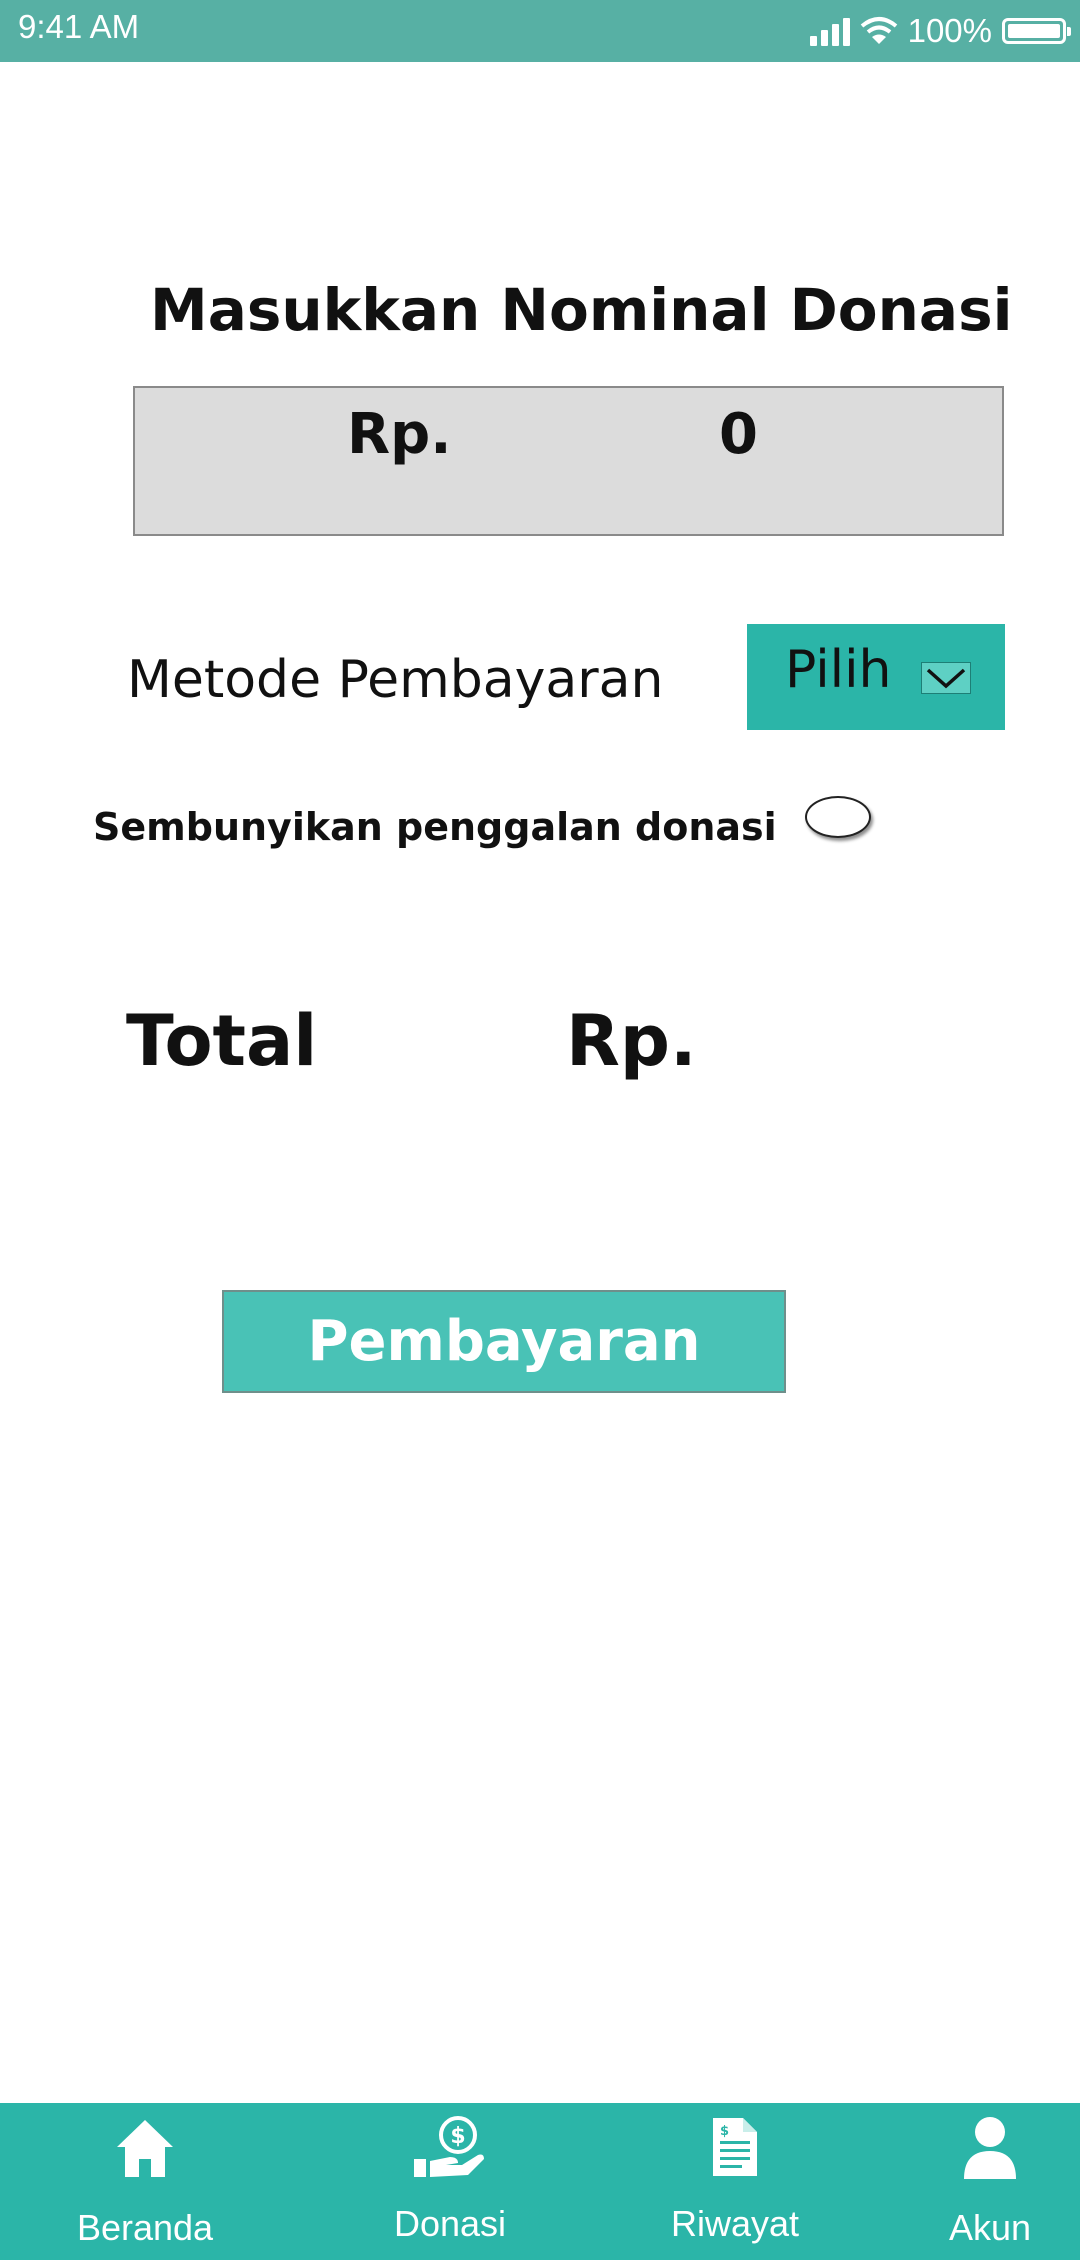  I want to click on nav-item-beranda: Beranda, so click(145, 2181).